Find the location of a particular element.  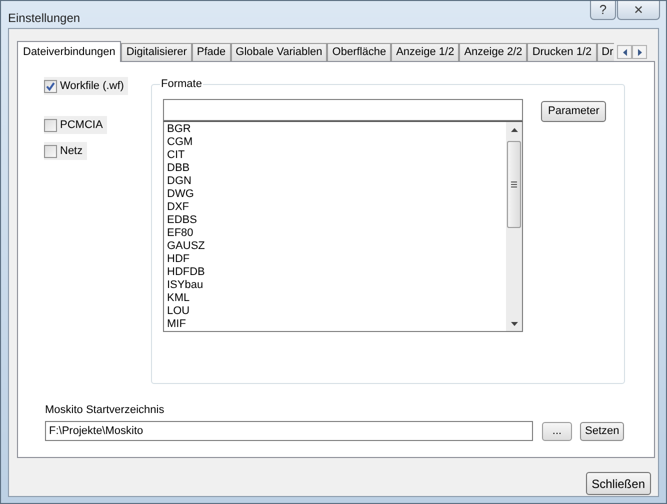

list-item: HDF is located at coordinates (178, 259).